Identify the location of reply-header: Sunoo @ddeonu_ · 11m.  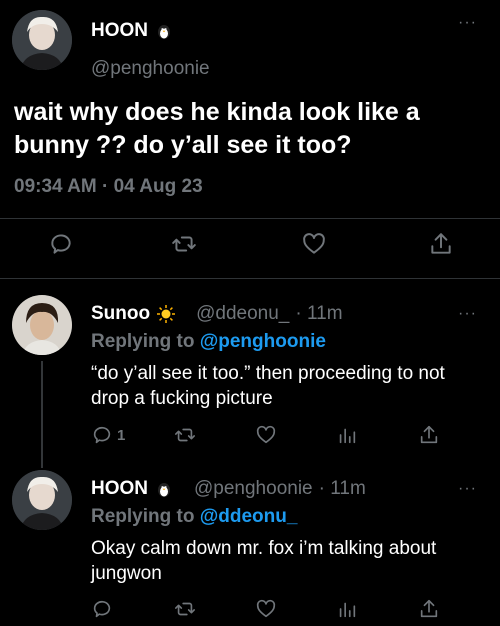
(217, 314).